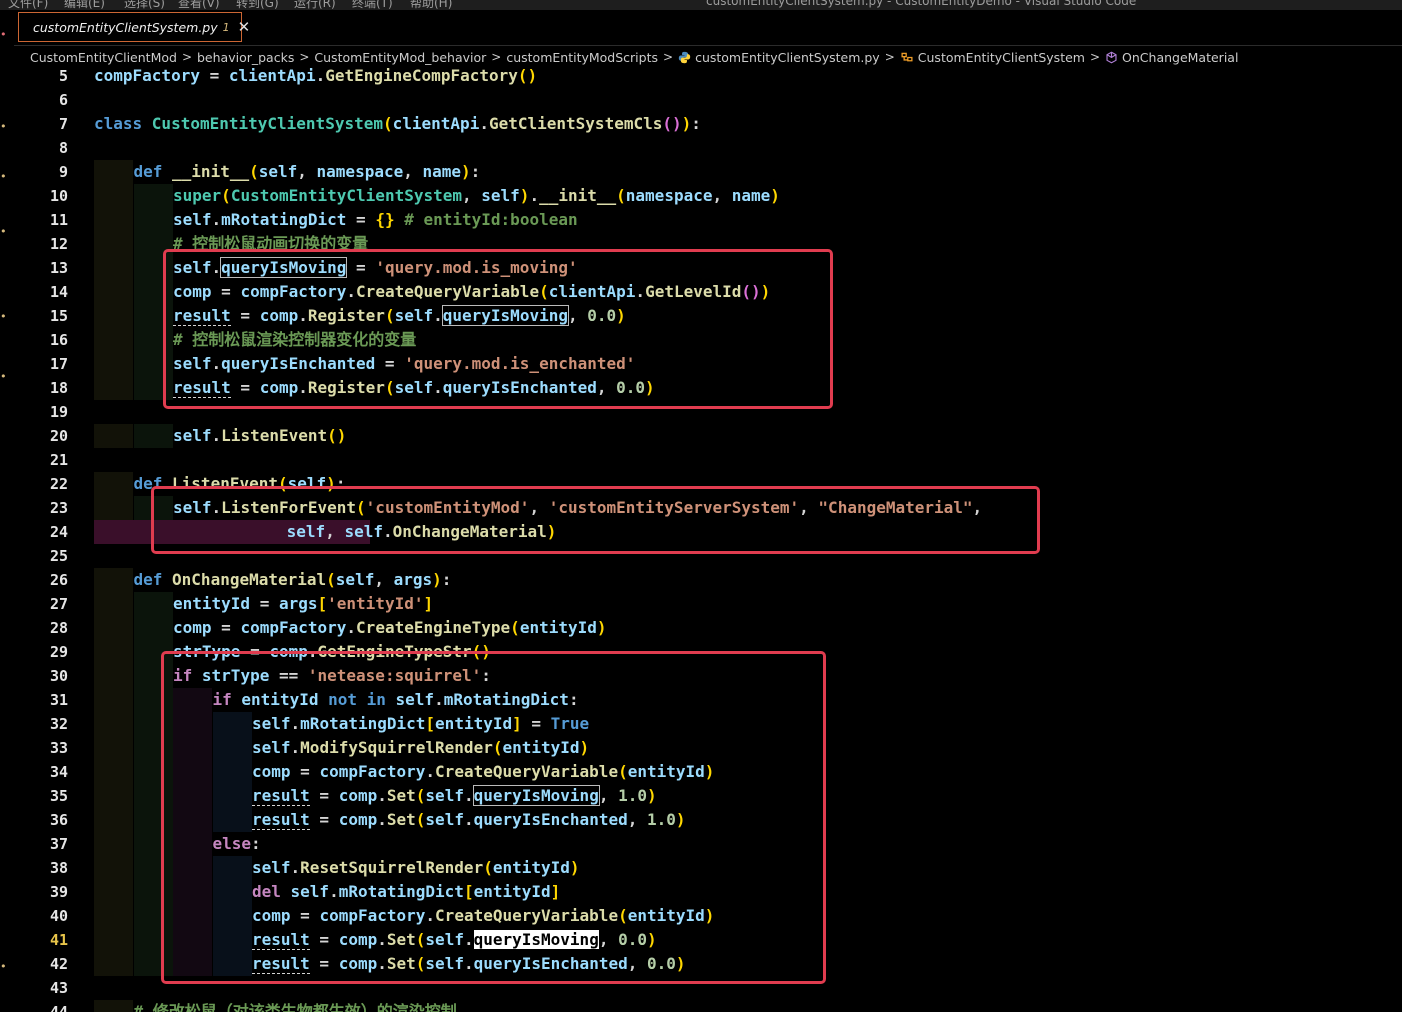 The image size is (1402, 1012). What do you see at coordinates (787, 57) in the screenshot?
I see `breadcrumb-item: customEntityClientSystem.py` at bounding box center [787, 57].